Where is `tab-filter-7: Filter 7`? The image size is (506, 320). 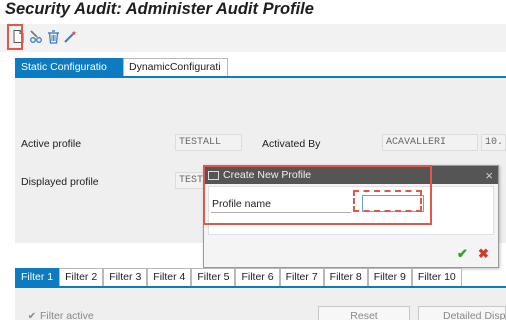 tab-filter-7: Filter 7 is located at coordinates (301, 277).